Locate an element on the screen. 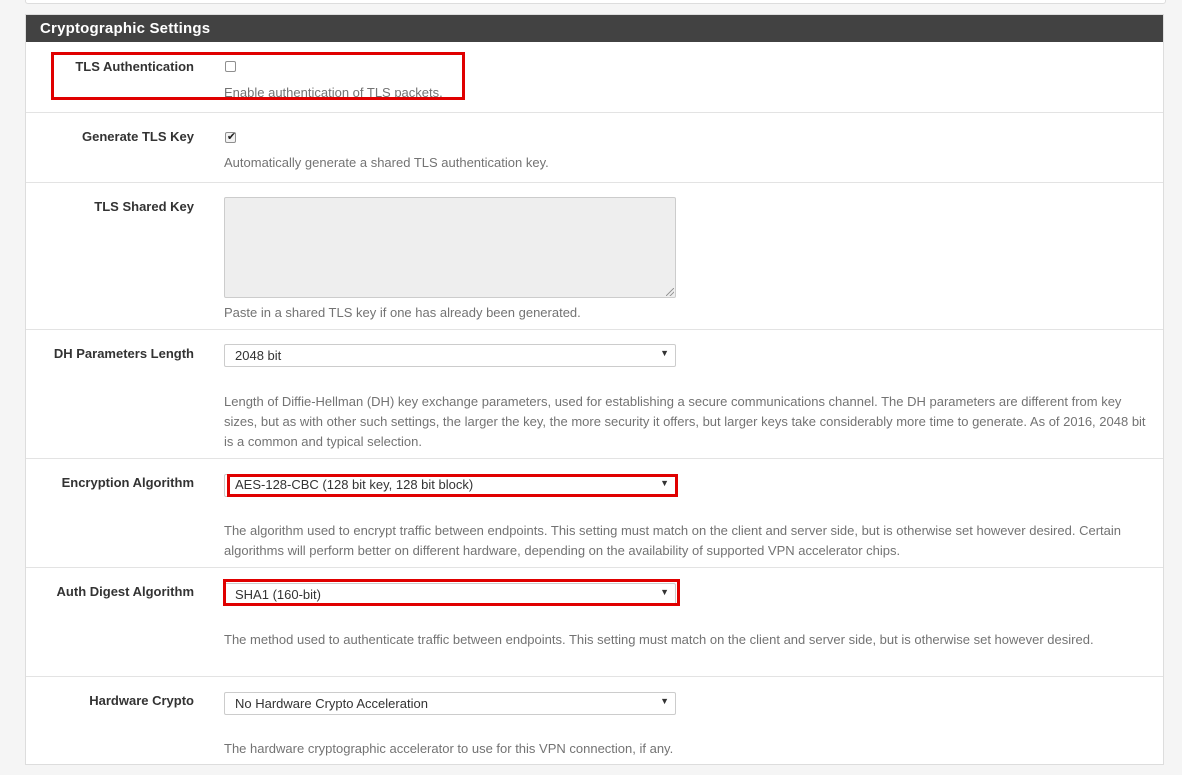 The width and height of the screenshot is (1182, 775). generate-tls-key-label: Generate TLS Key is located at coordinates (138, 136).